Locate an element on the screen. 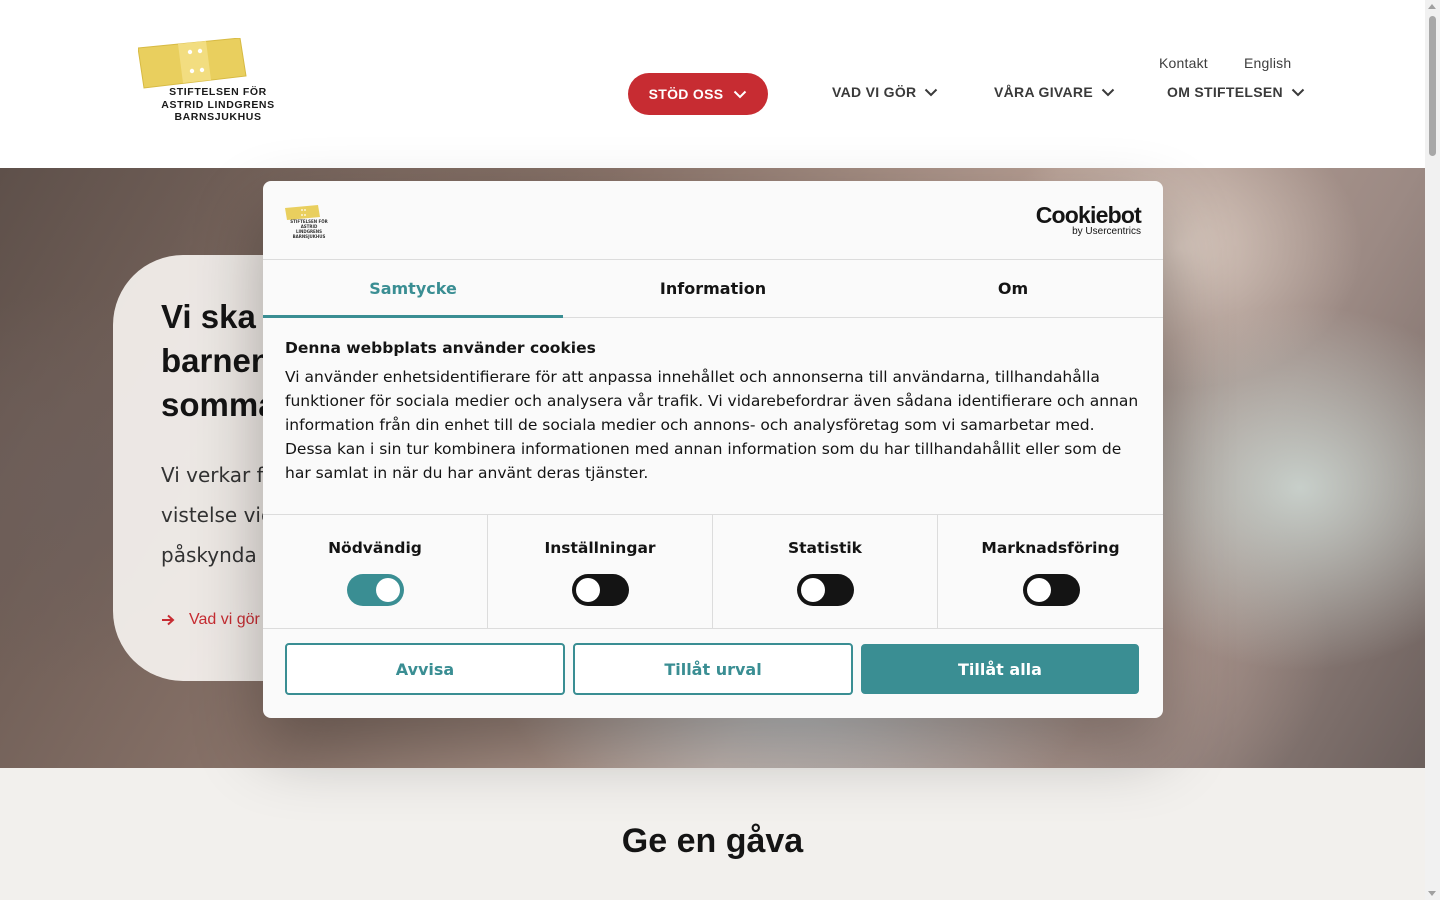  preferences-switch is located at coordinates (600, 590).